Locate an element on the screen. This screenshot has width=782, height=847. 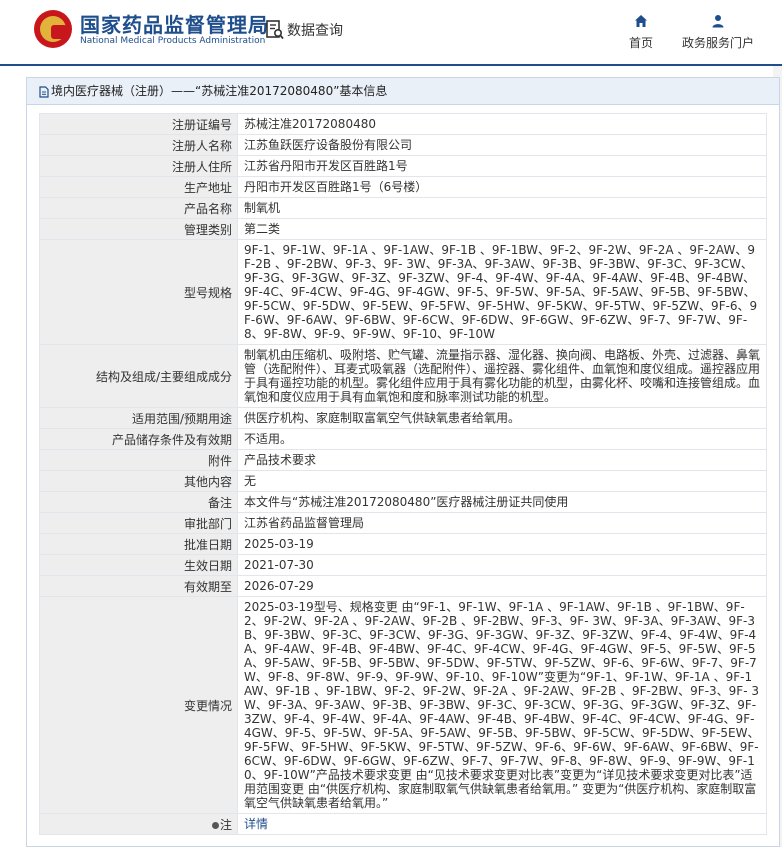
table-row: 批准日期 2025-03-19 is located at coordinates (403, 544).